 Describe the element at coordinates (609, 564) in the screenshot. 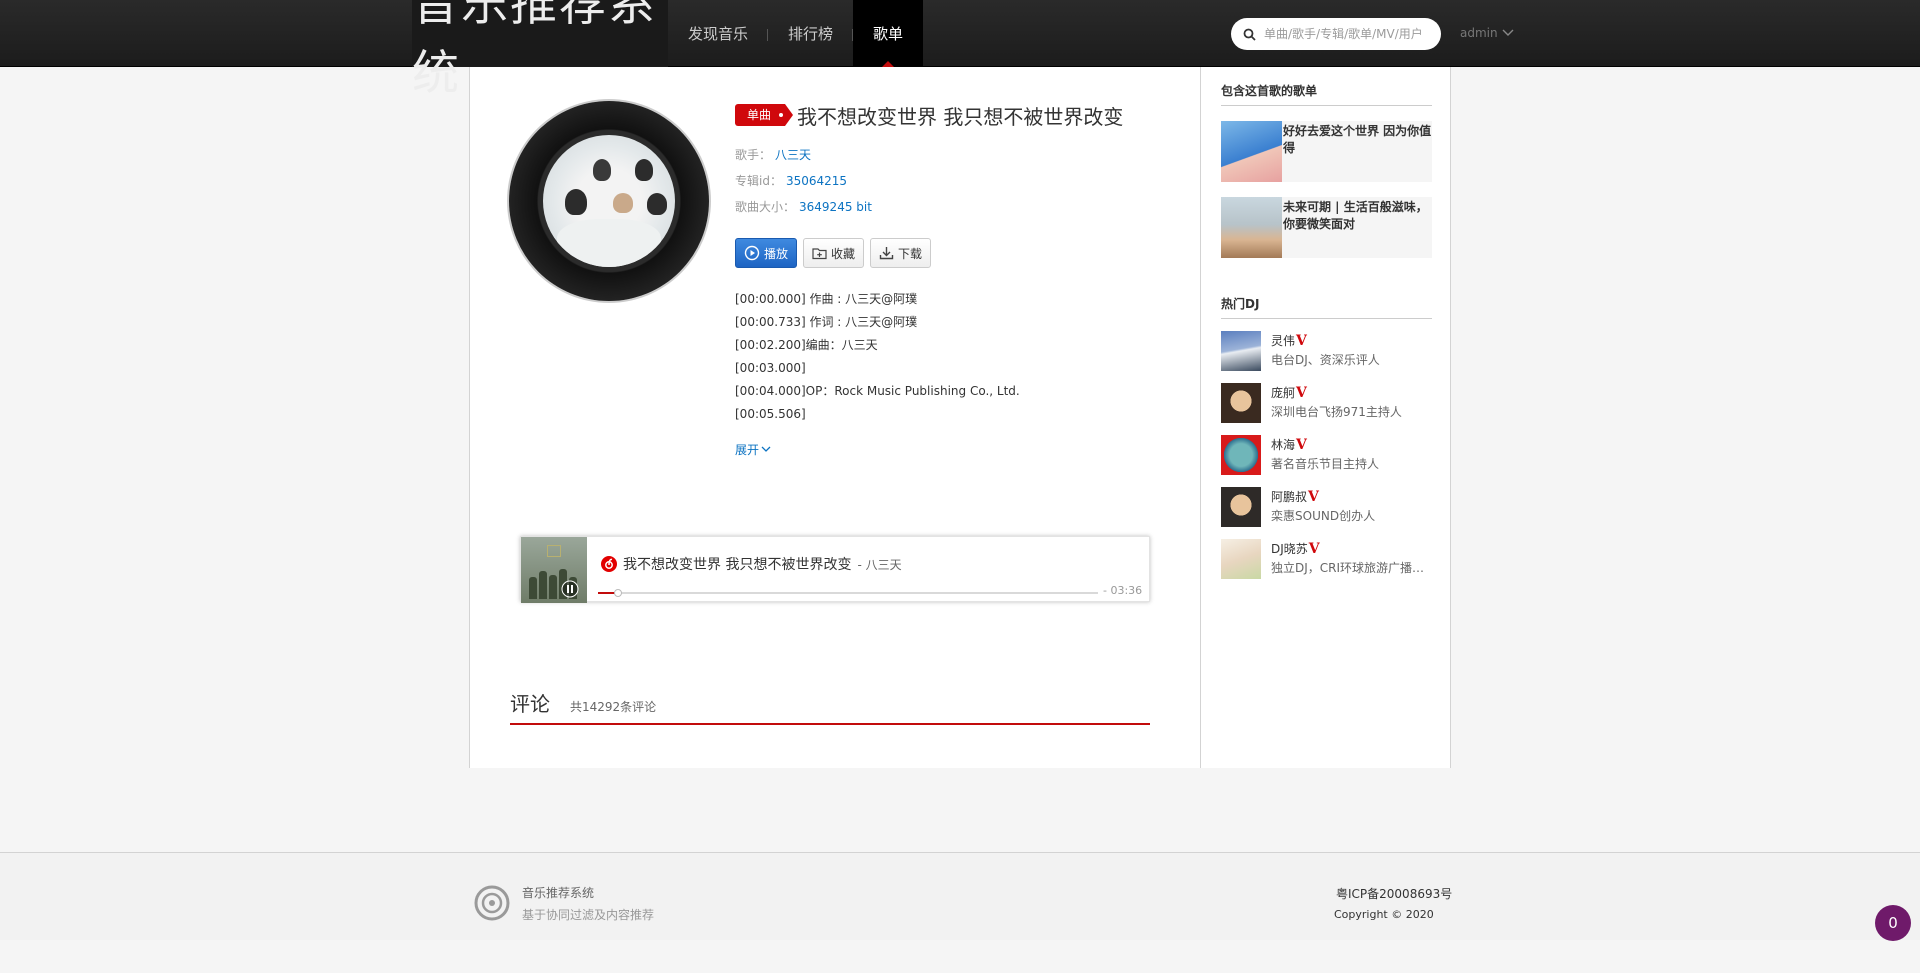

I see `netease-music-icon` at that location.